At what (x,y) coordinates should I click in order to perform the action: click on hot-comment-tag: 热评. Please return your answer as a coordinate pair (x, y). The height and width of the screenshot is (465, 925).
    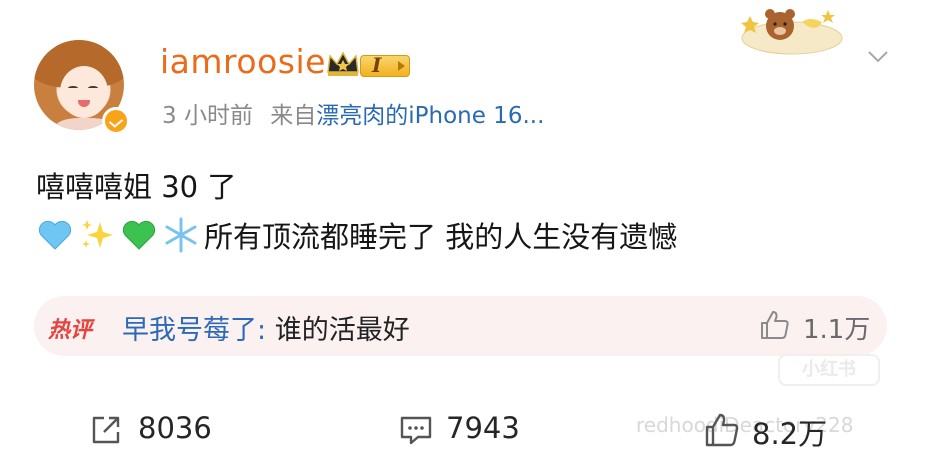
    Looking at the image, I should click on (70, 330).